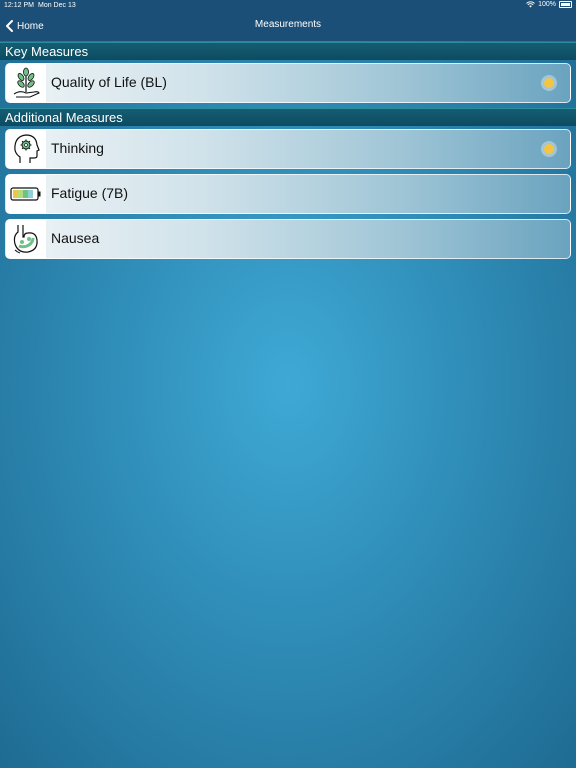  I want to click on section-header-key-measures: Key Measures, so click(288, 51).